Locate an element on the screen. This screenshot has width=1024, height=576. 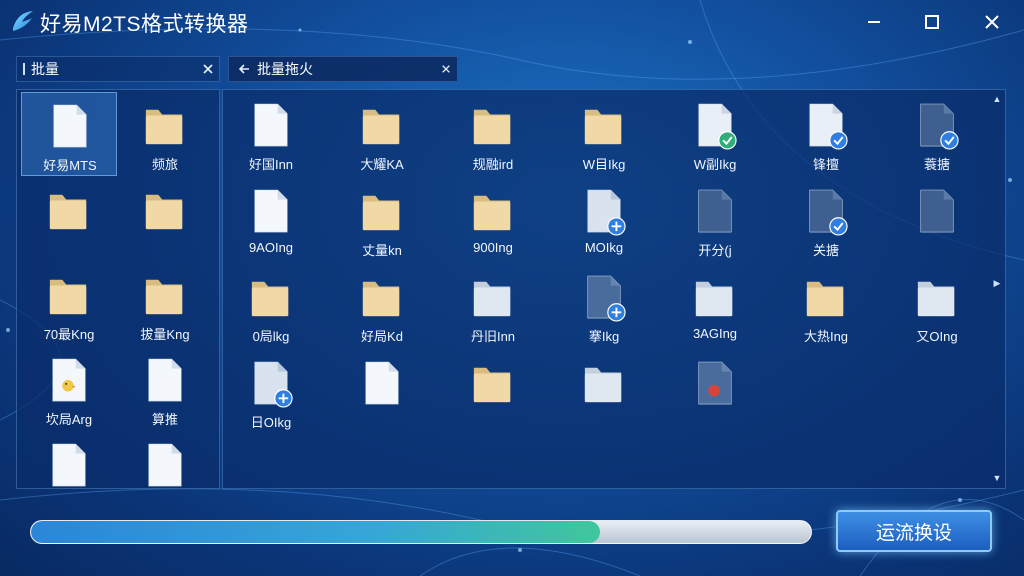
source-file-item-label: 算推 is located at coordinates (164, 419).